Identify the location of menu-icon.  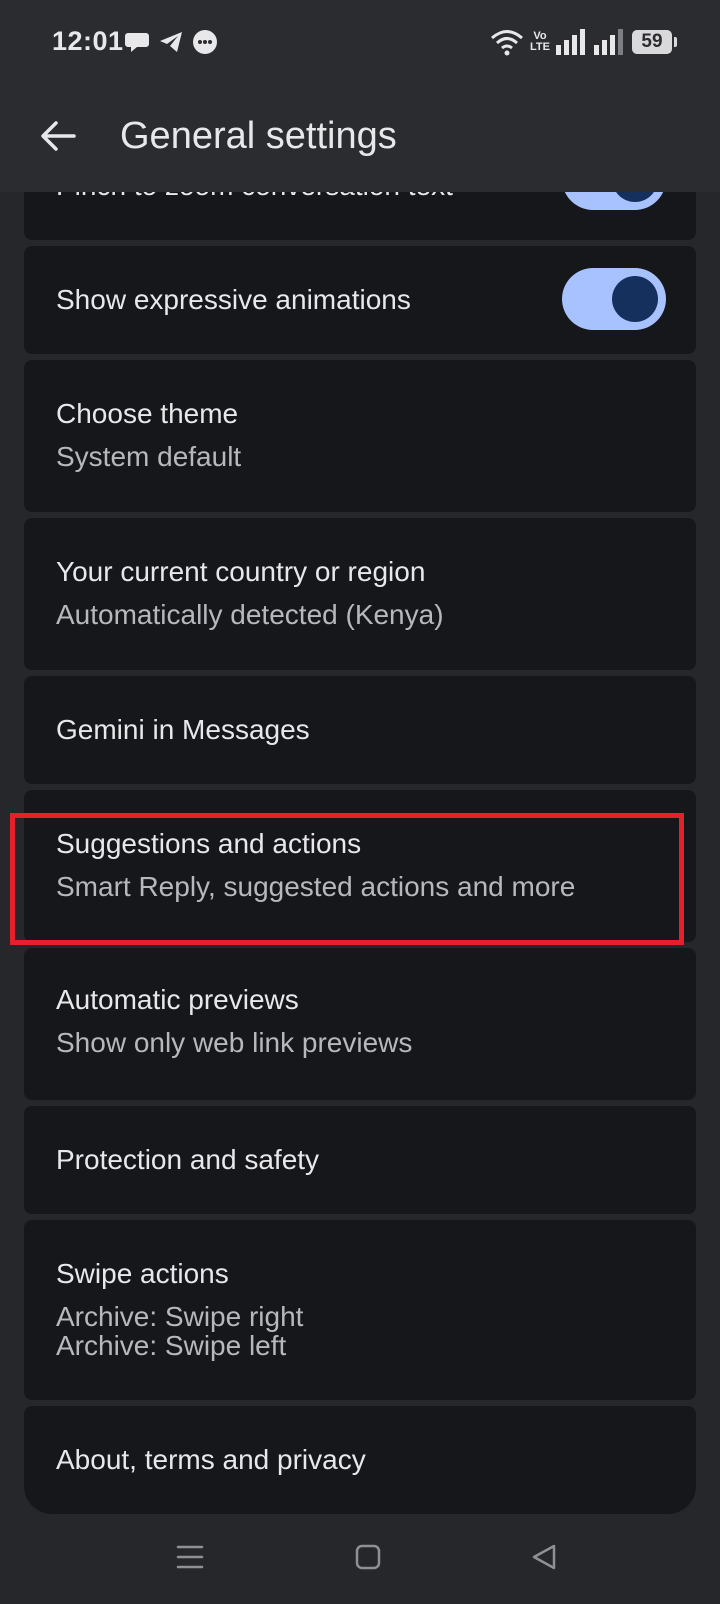
(190, 1557).